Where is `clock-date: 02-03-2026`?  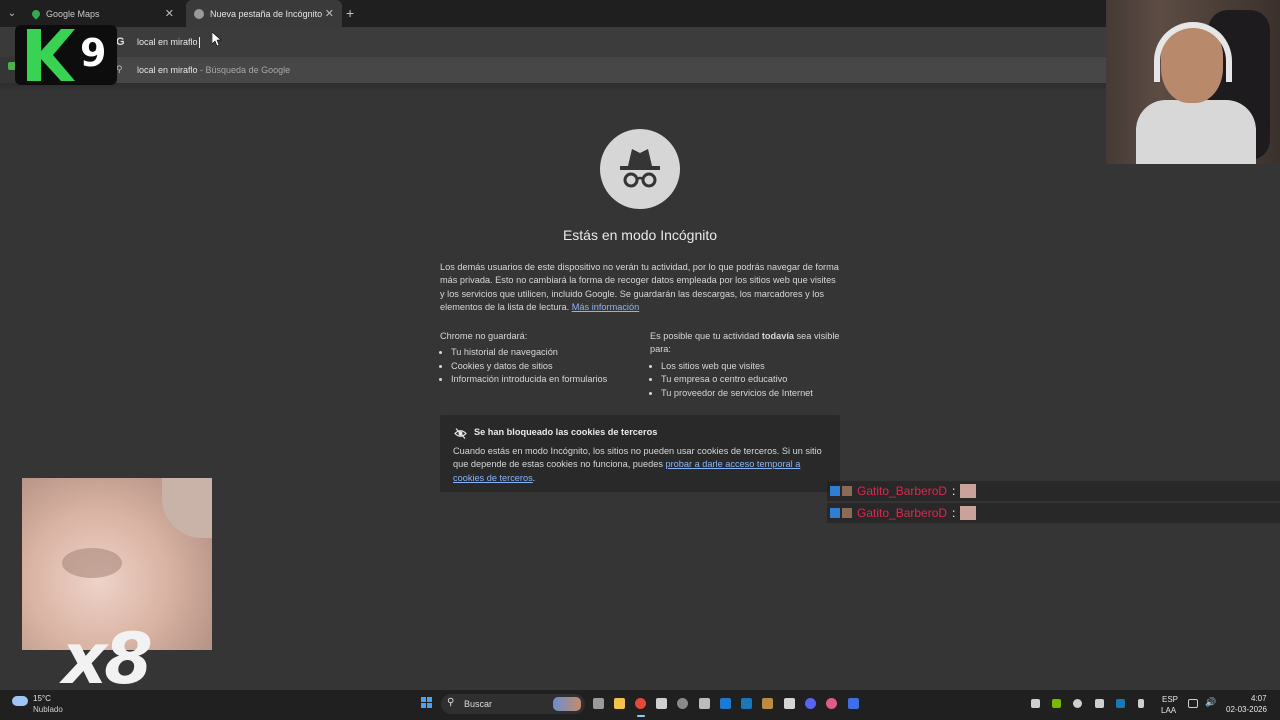
clock-date: 02-03-2026 is located at coordinates (1246, 709).